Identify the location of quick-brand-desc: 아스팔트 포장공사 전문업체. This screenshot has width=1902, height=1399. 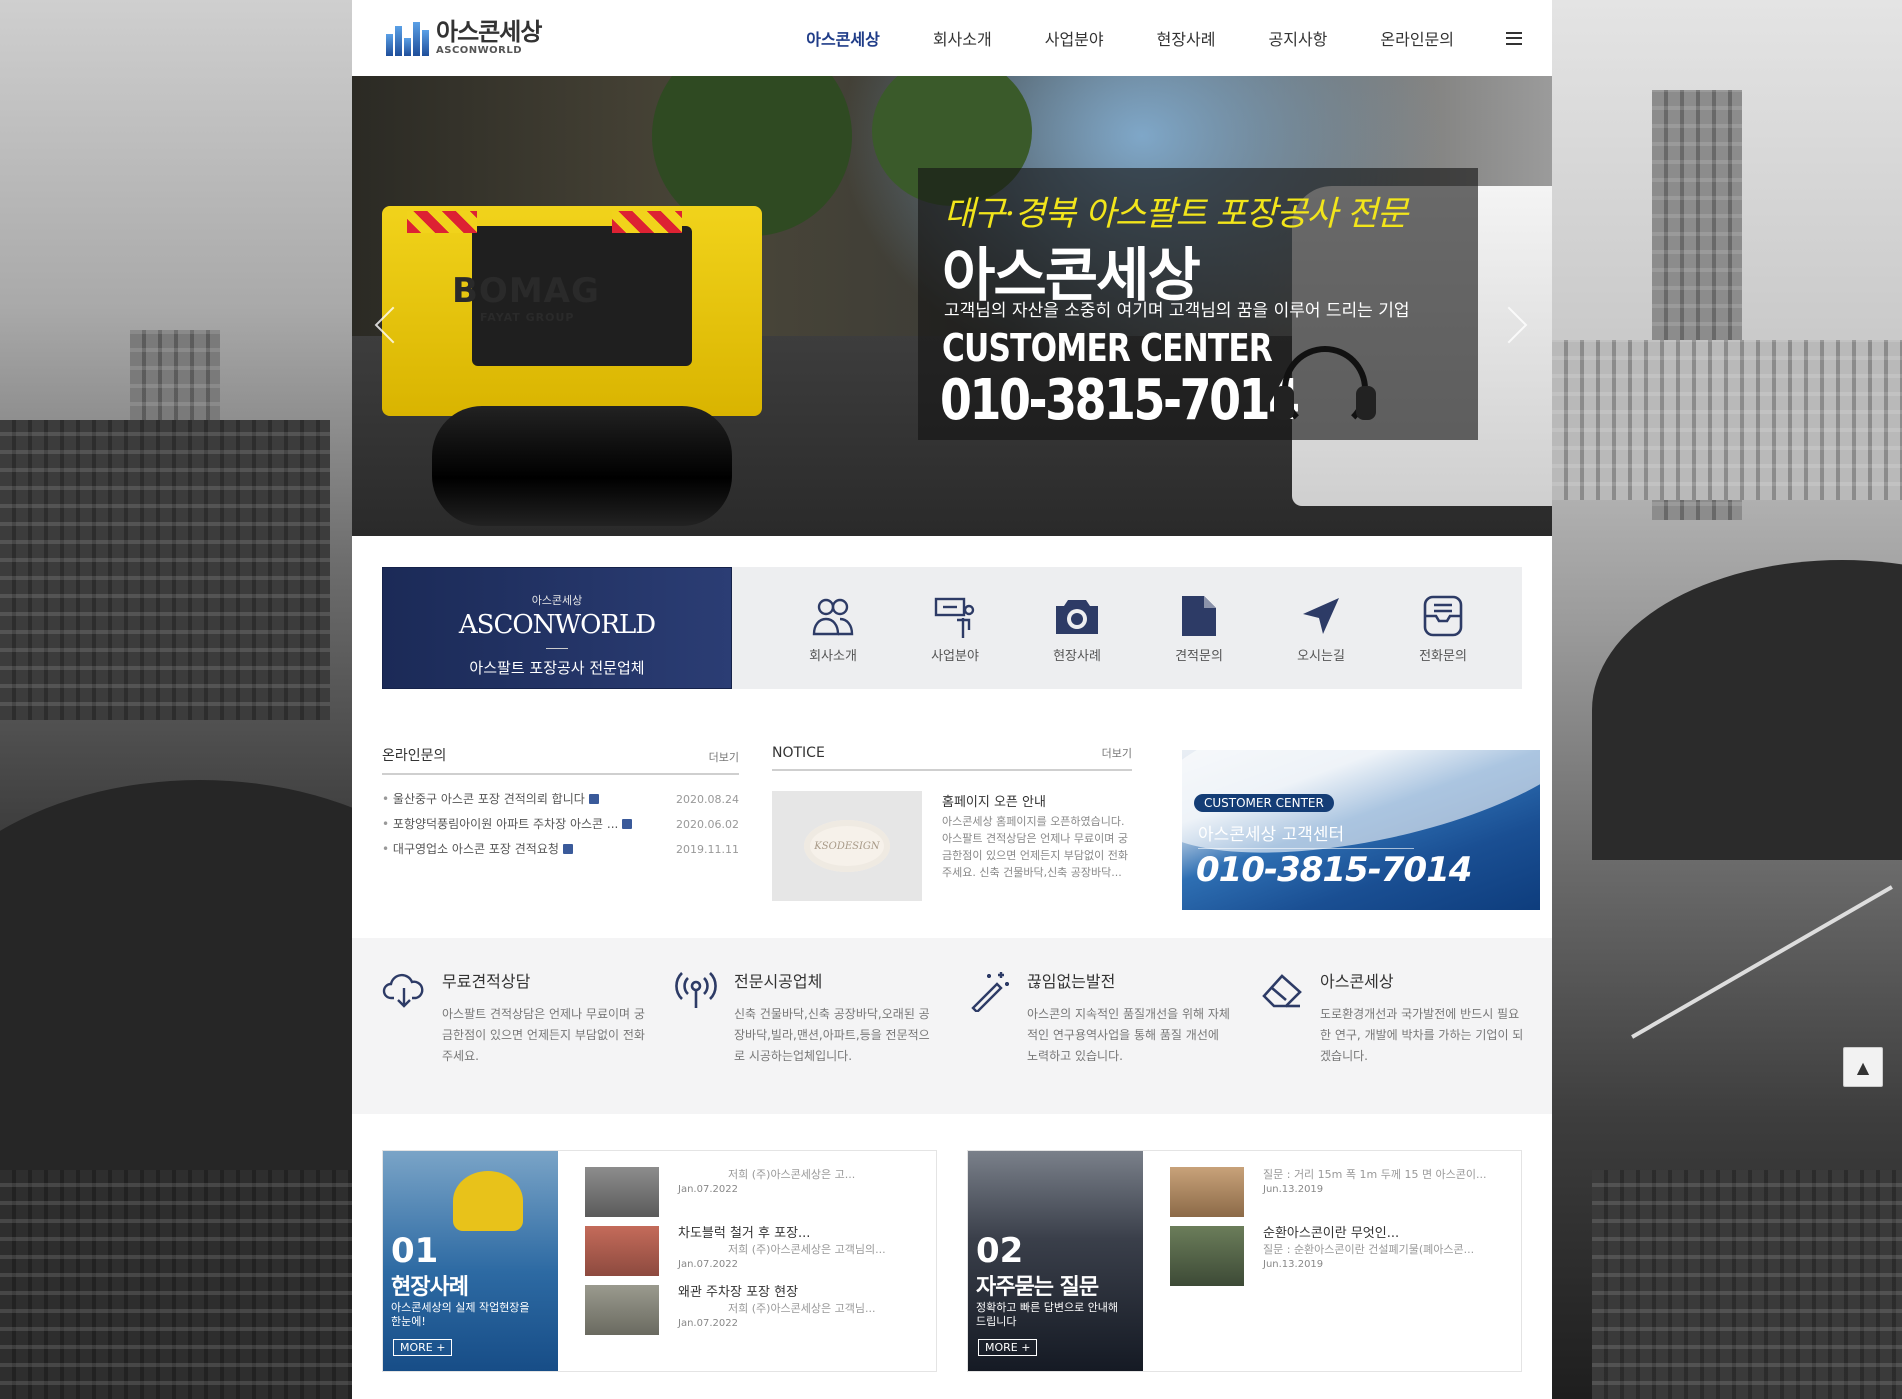
(557, 668).